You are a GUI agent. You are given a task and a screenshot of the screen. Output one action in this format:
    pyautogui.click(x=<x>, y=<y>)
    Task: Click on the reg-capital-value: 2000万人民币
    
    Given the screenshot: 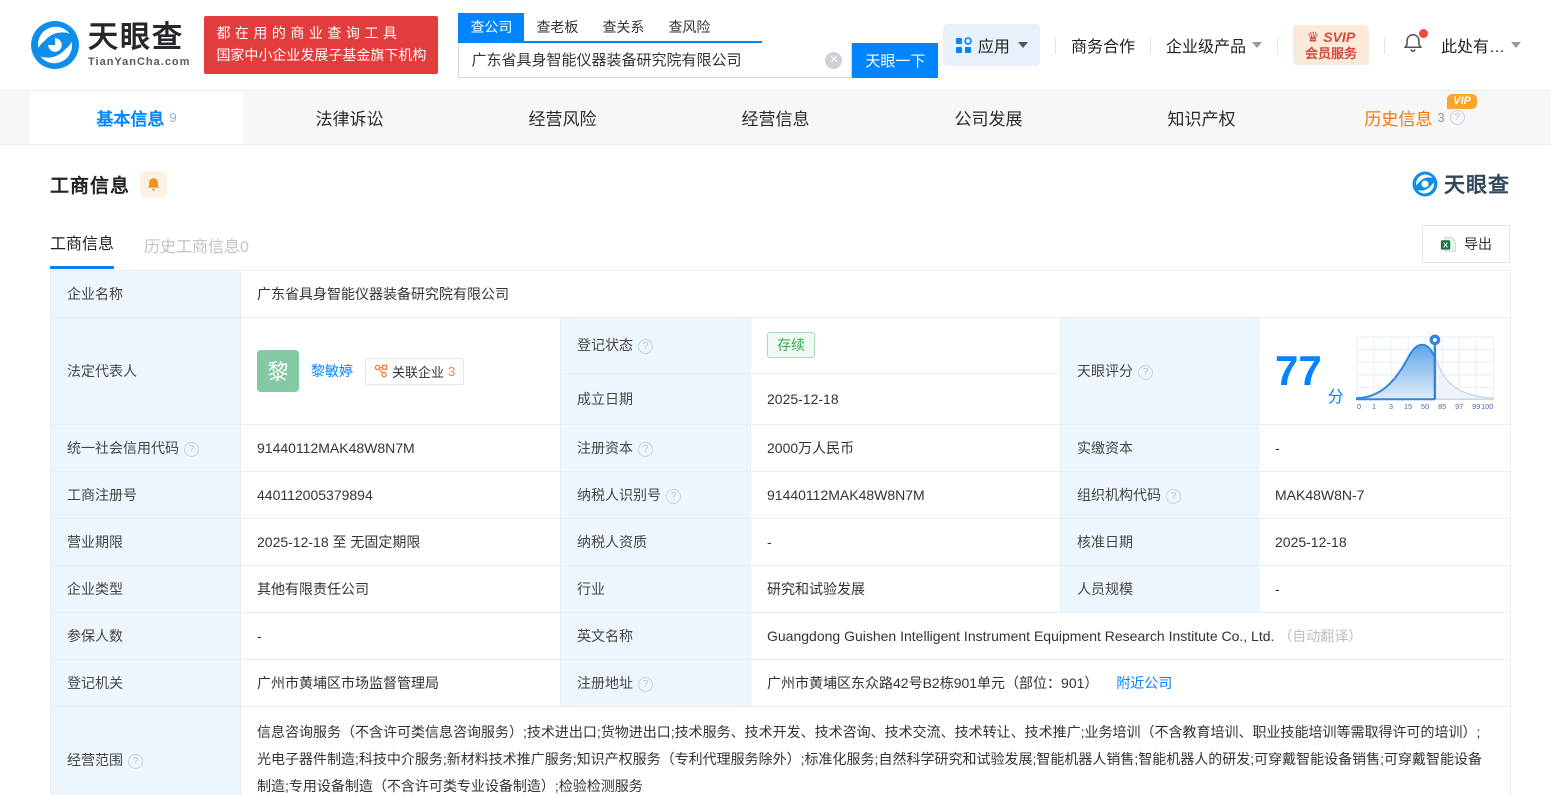 What is the action you would take?
    pyautogui.click(x=905, y=448)
    